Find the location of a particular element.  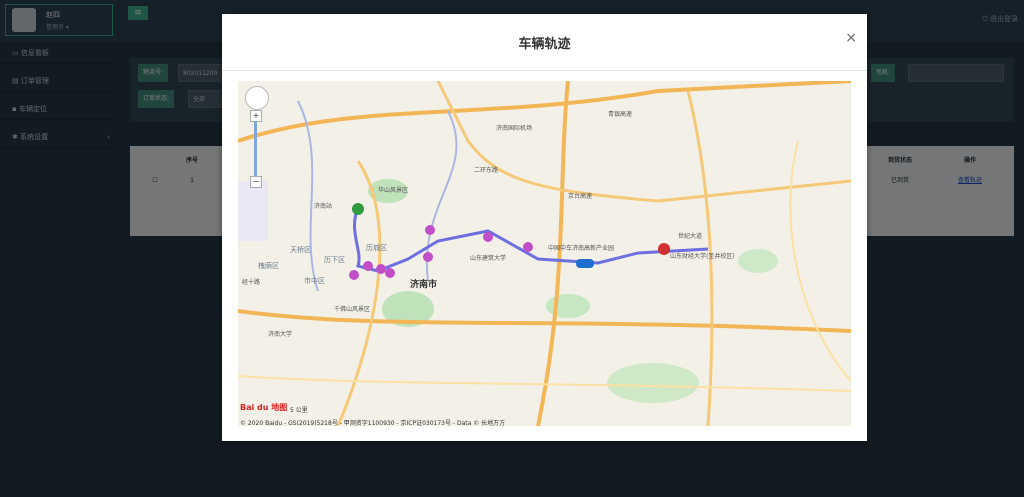

place-label-jinan-university: 济南大学 is located at coordinates (280, 334).